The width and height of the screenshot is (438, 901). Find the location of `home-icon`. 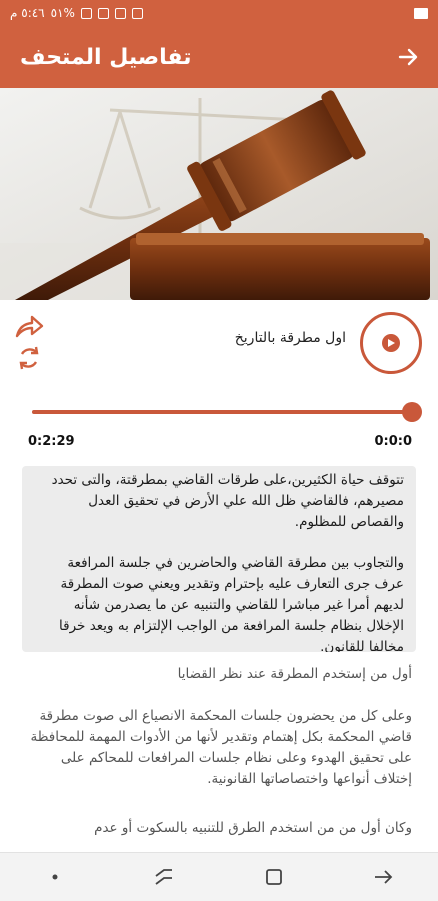

home-icon is located at coordinates (274, 877).